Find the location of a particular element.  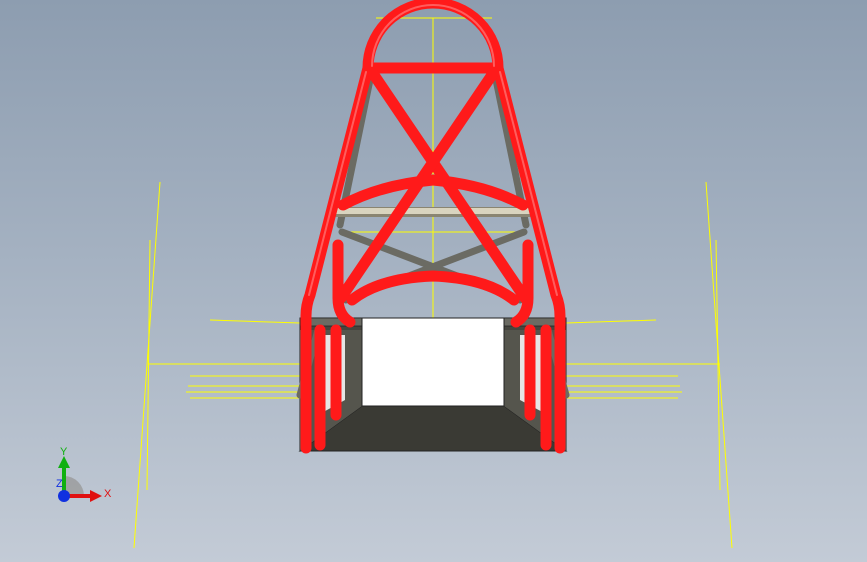

seat-back-panel-face is located at coordinates (433, 362).